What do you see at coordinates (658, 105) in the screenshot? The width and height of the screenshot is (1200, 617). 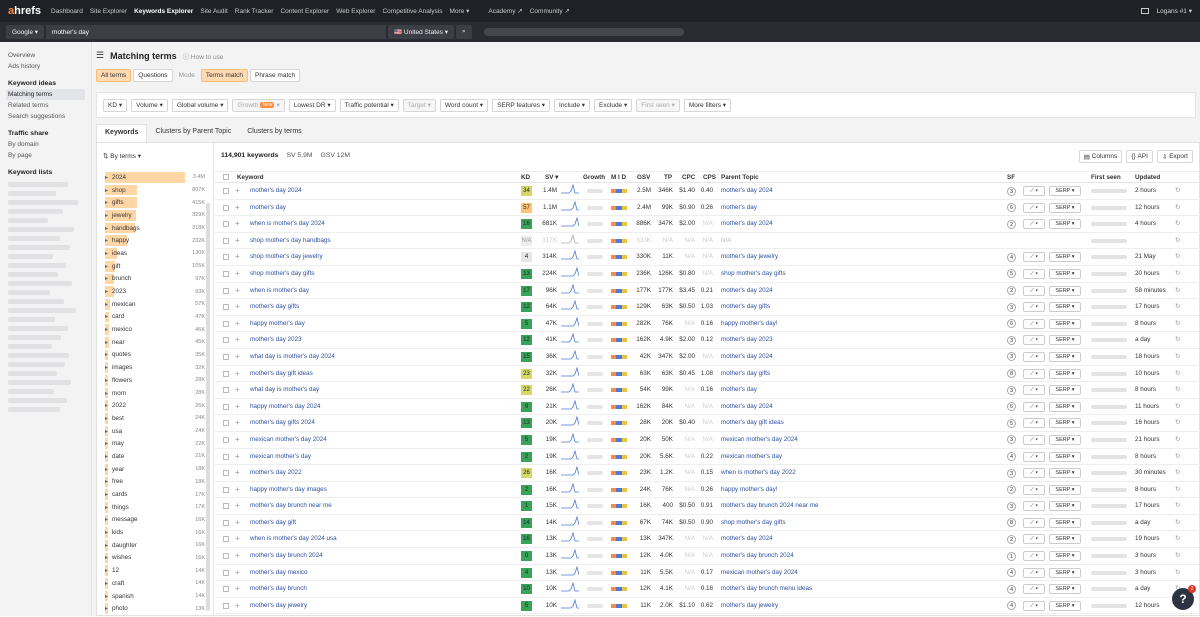 I see `filter-first-seen: First seen ▾` at bounding box center [658, 105].